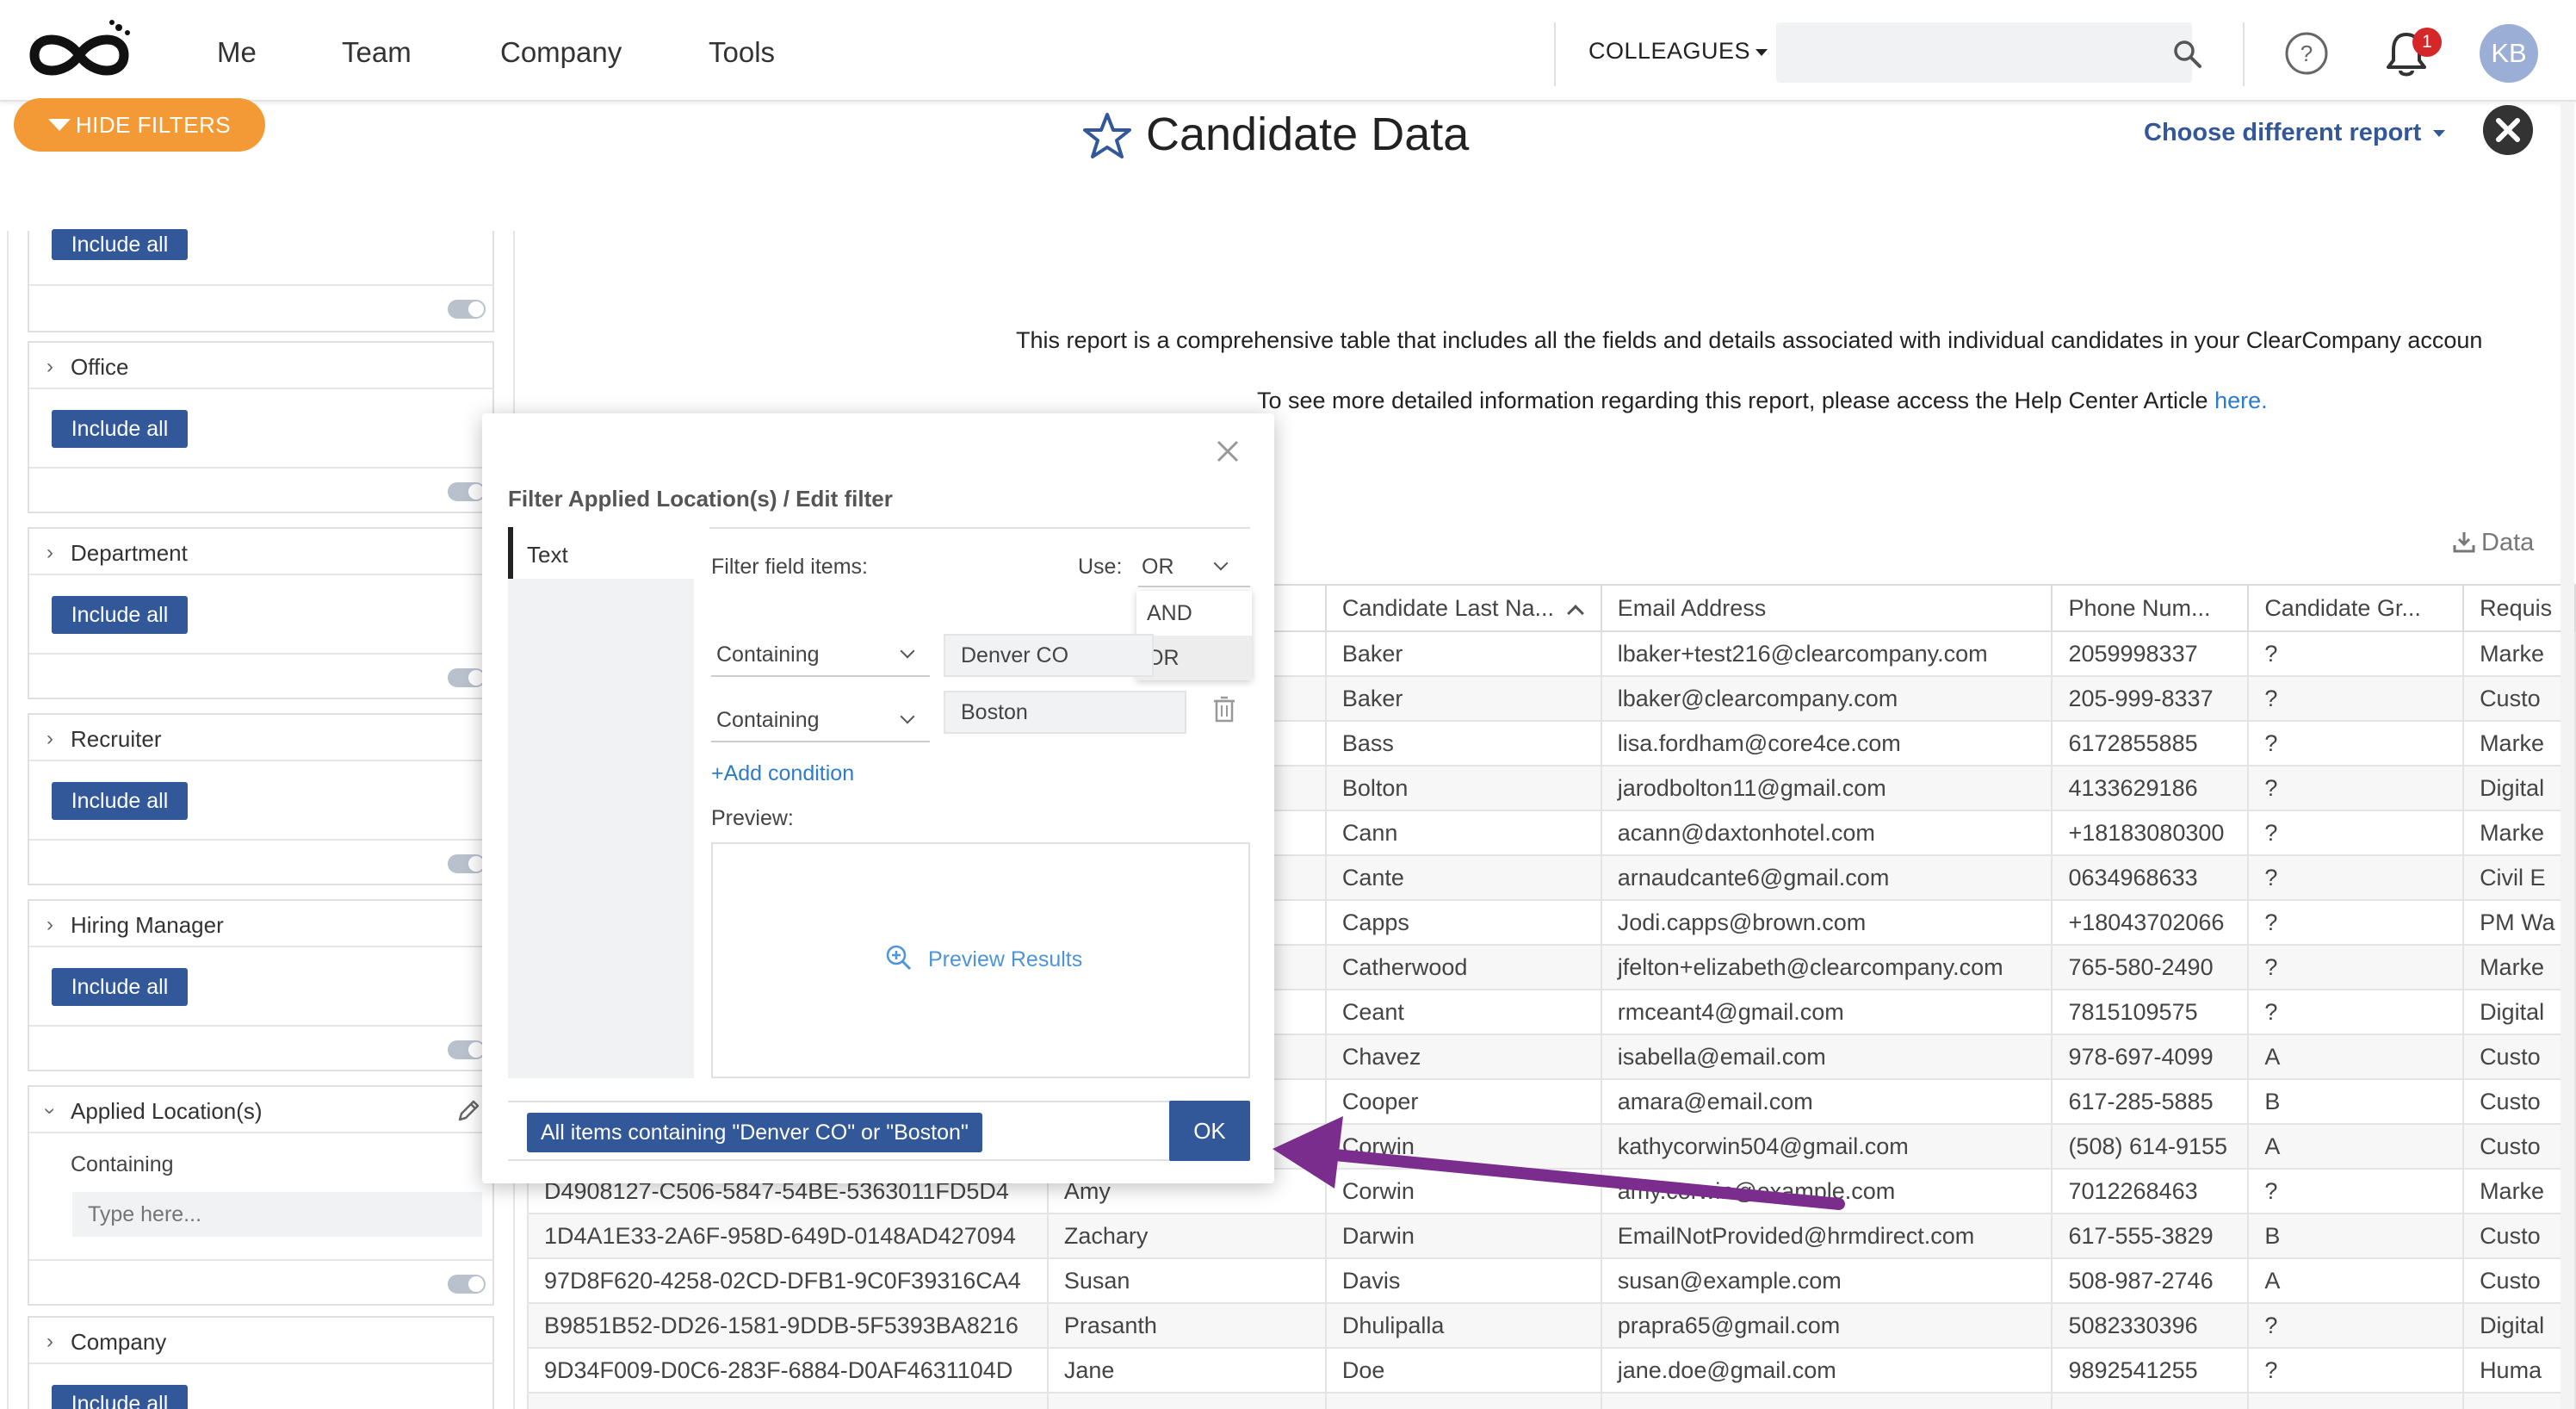  I want to click on colleagues-dropdown: COLLEAGUES, so click(1678, 52).